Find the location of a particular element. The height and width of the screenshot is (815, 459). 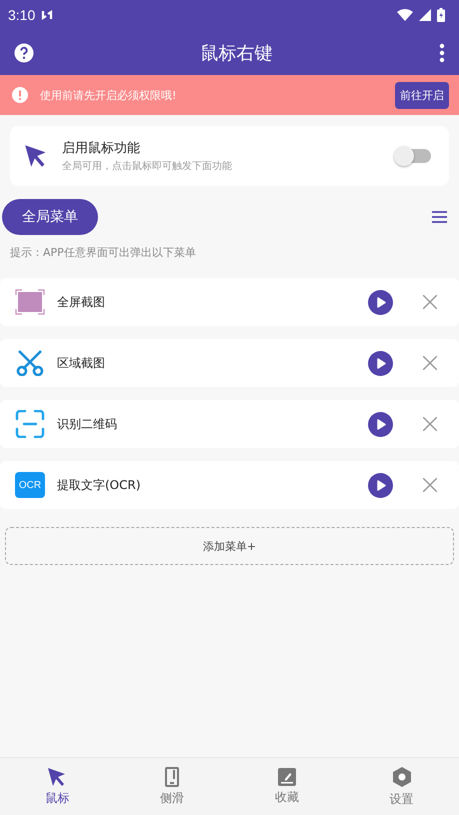

nav-tab: 设置 is located at coordinates (401, 786).